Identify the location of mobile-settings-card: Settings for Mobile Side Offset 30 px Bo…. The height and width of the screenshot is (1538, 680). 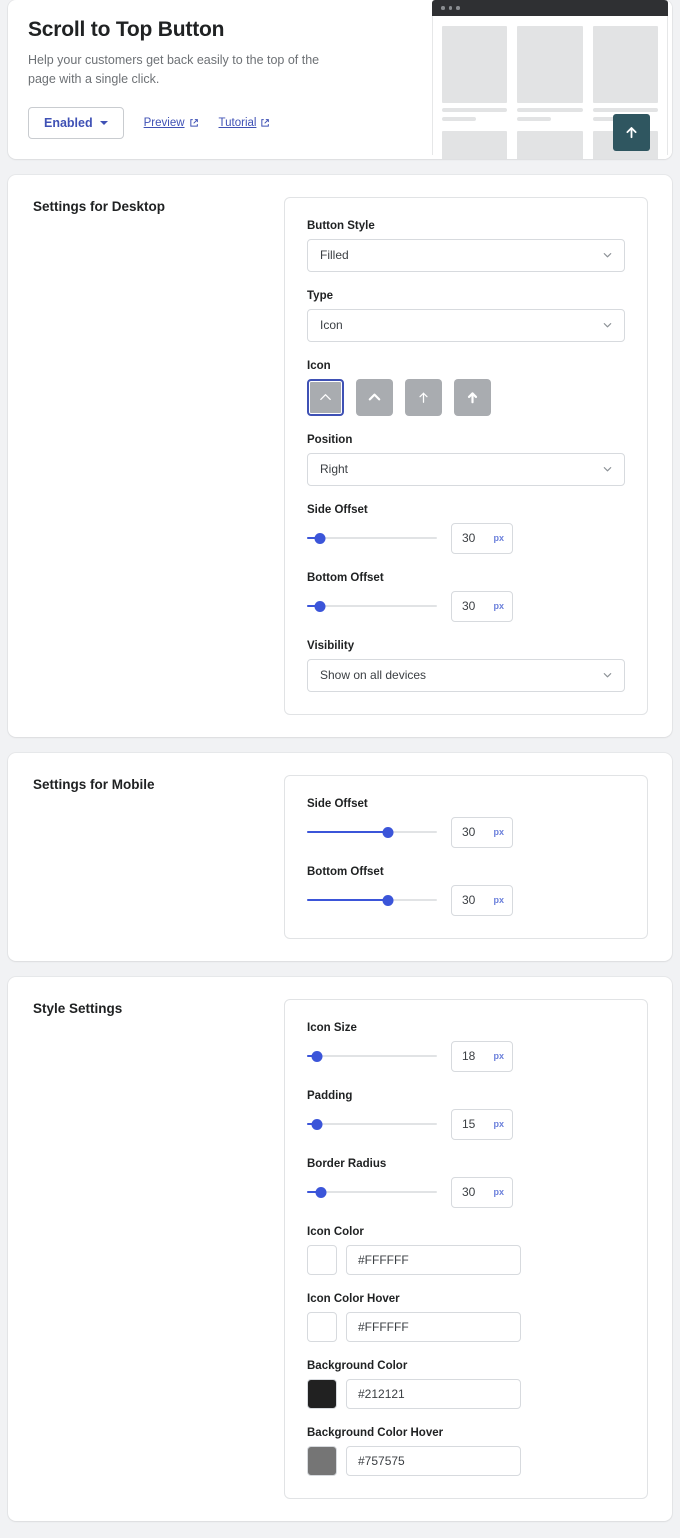
(340, 856).